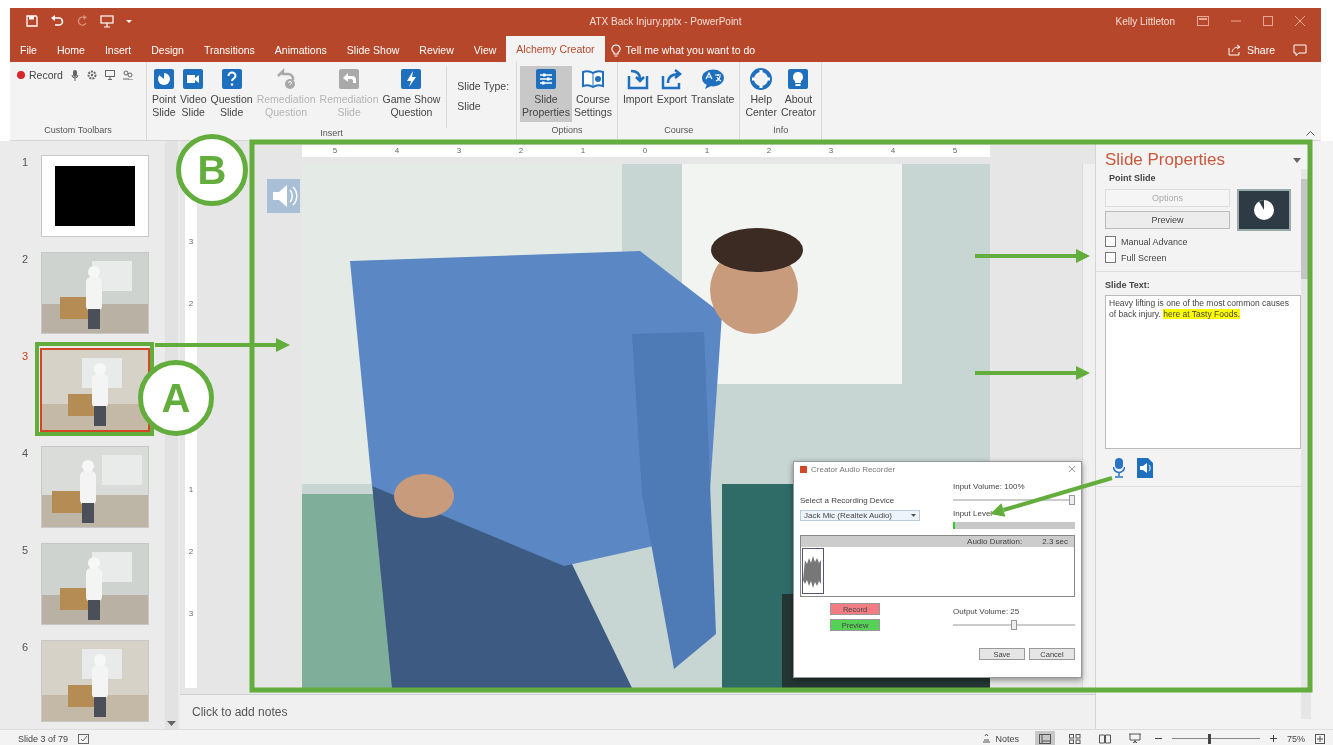  Describe the element at coordinates (1320, 738) in the screenshot. I see `fit-to-window-icon` at that location.